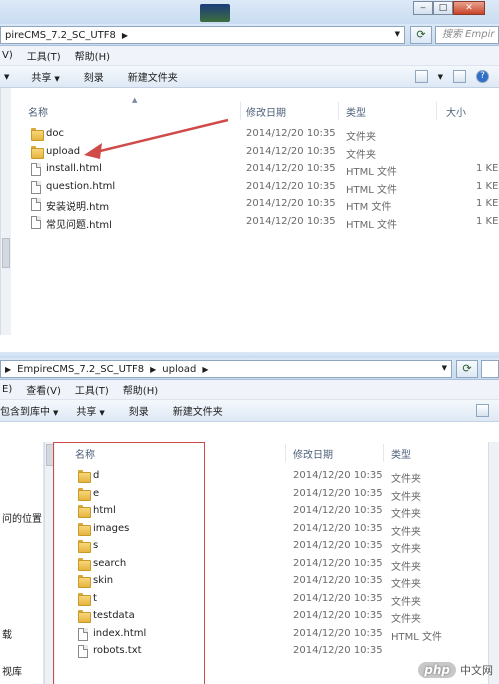 The image size is (499, 684). Describe the element at coordinates (80, 369) in the screenshot. I see `breadcrumb-root: EmpireCMS_7.2_SC_UTF8` at that location.